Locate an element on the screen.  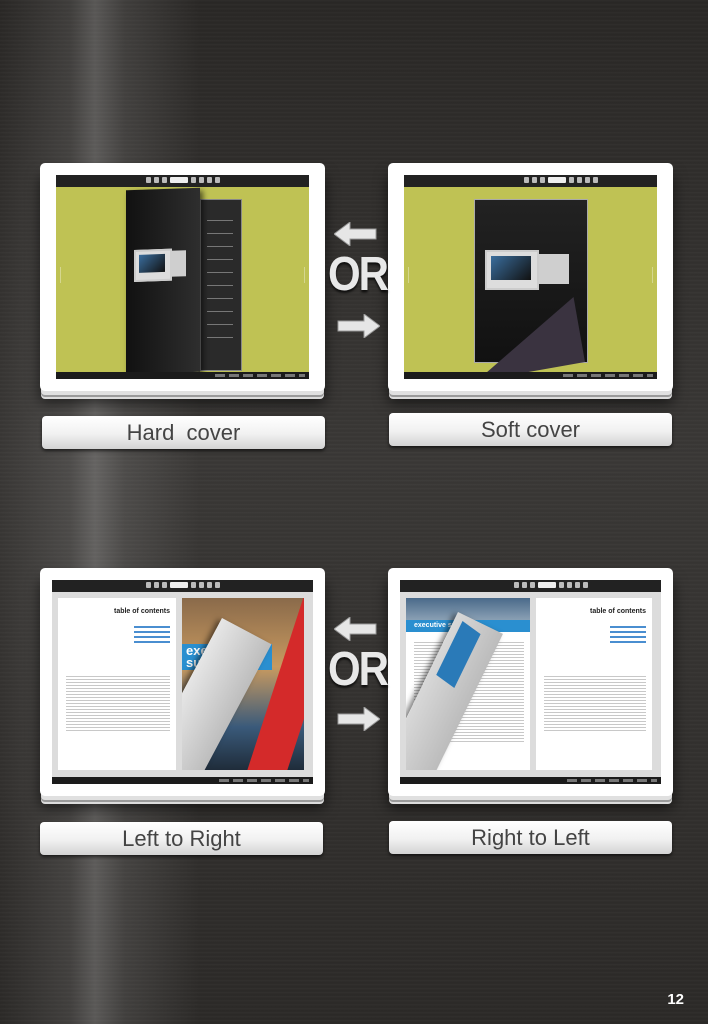
hard-cover-label: Hard cover is located at coordinates (183, 432).